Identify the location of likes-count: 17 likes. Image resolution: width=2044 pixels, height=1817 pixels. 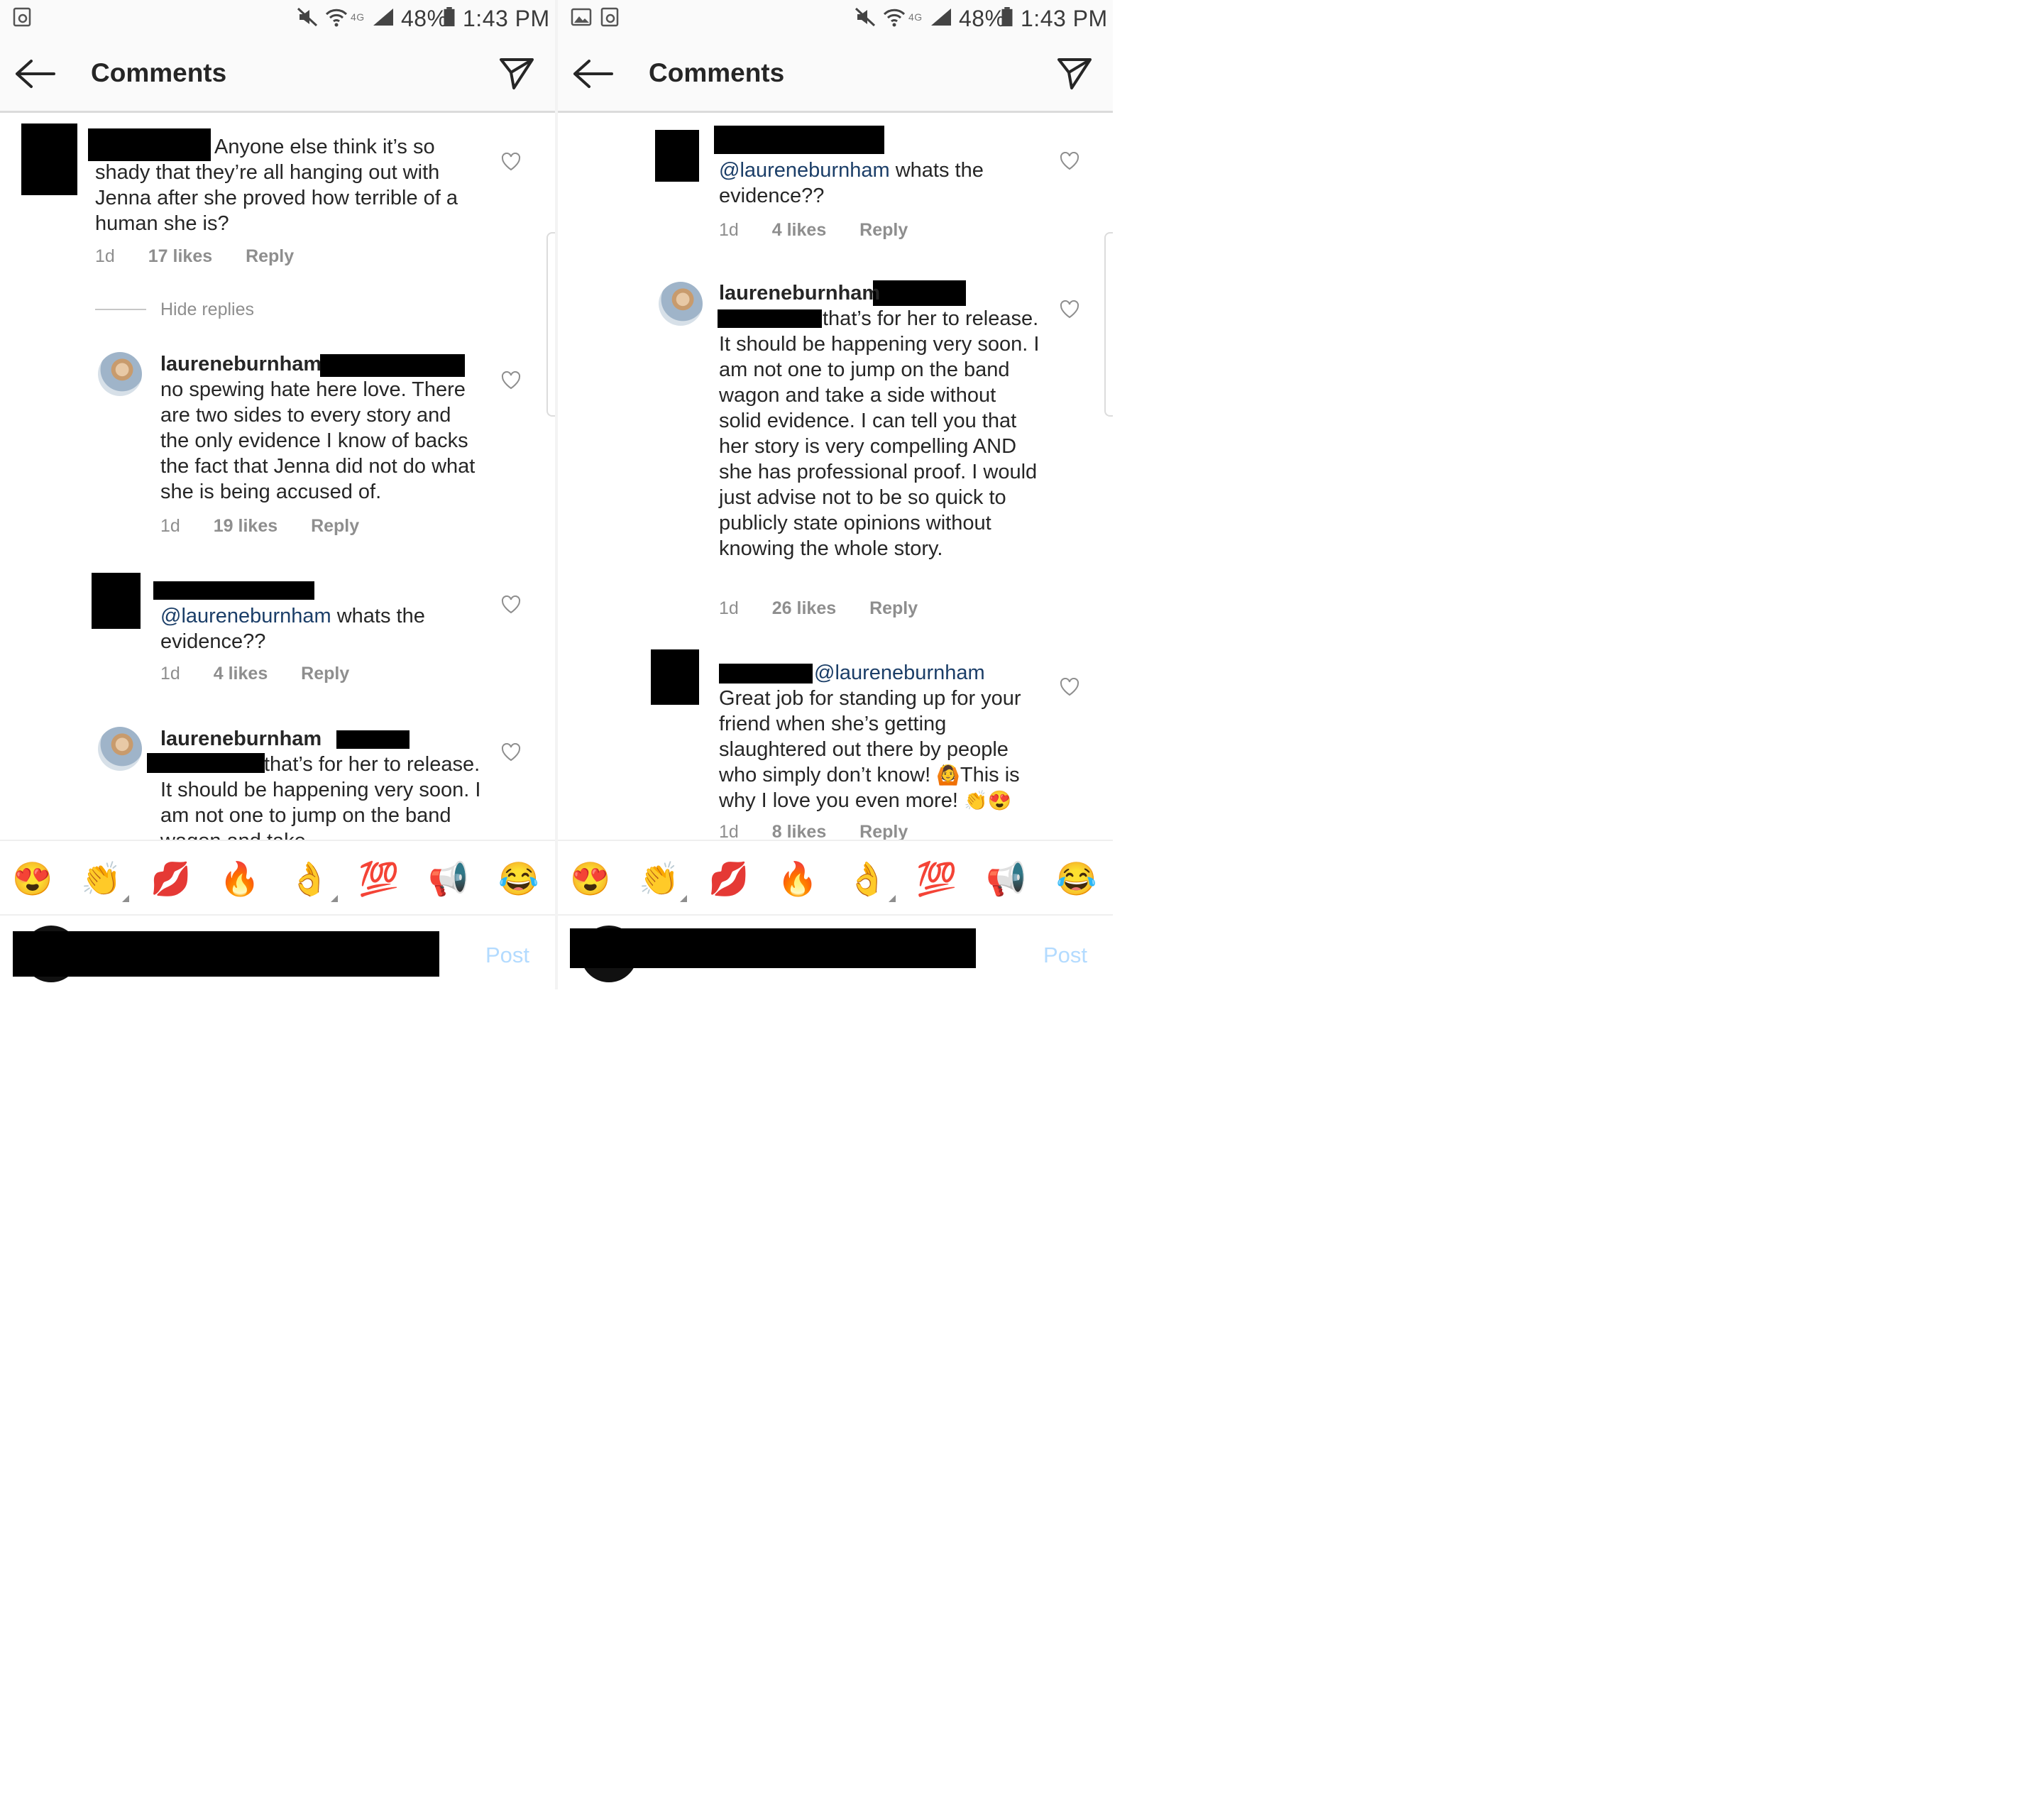
(180, 256).